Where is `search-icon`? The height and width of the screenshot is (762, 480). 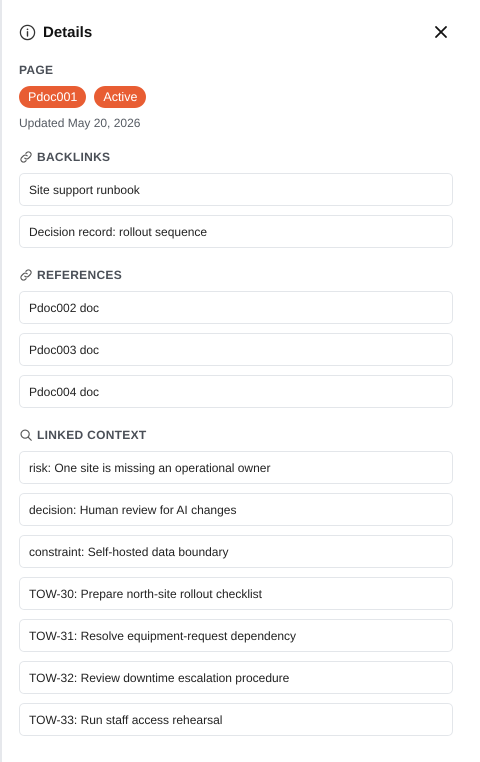 search-icon is located at coordinates (26, 435).